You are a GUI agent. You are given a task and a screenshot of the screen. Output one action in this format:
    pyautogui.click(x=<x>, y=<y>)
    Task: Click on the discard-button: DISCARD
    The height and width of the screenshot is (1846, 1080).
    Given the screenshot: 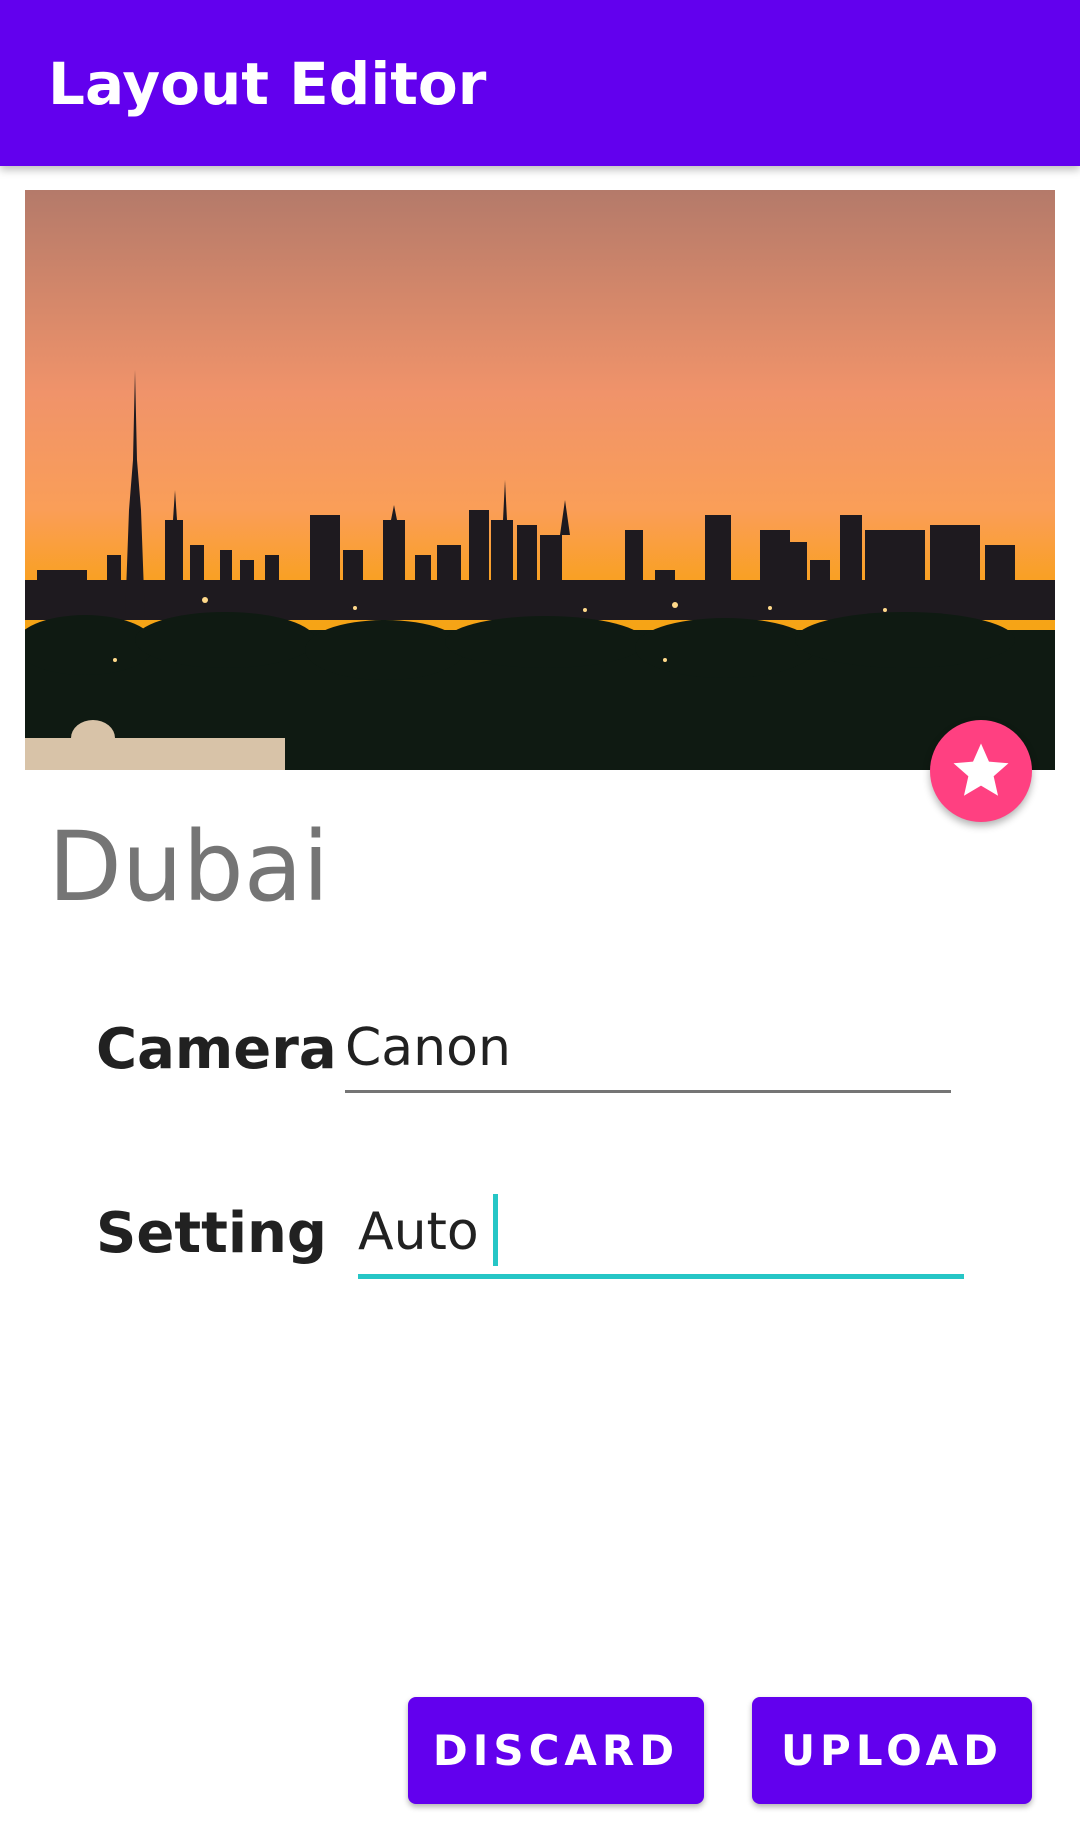 What is the action you would take?
    pyautogui.click(x=556, y=1750)
    